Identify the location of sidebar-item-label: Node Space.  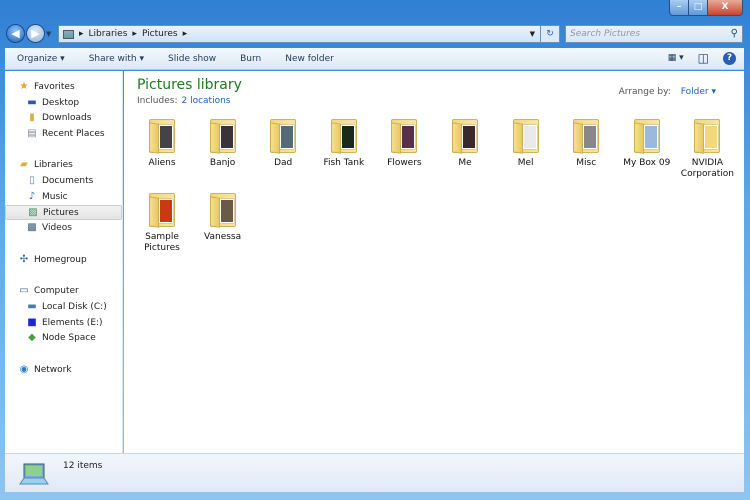
(69, 337).